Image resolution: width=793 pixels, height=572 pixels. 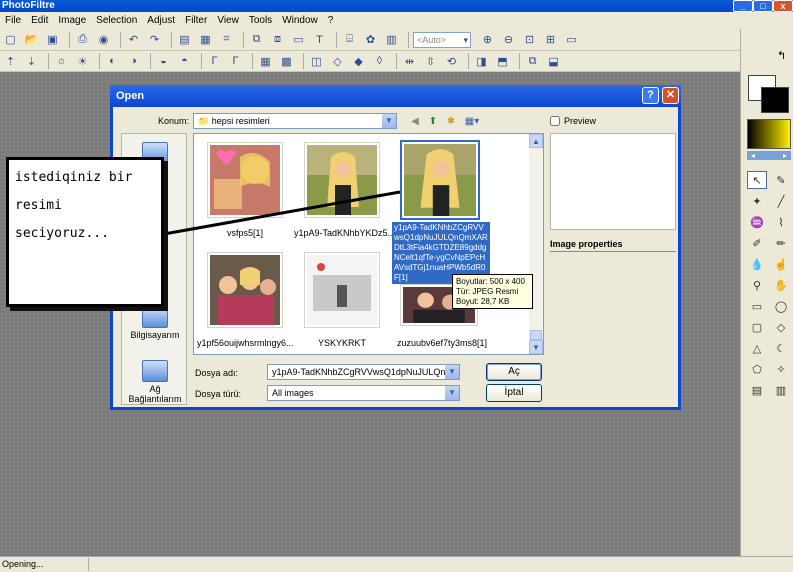 I want to click on annotation-line-2: resimi, so click(x=38, y=205).